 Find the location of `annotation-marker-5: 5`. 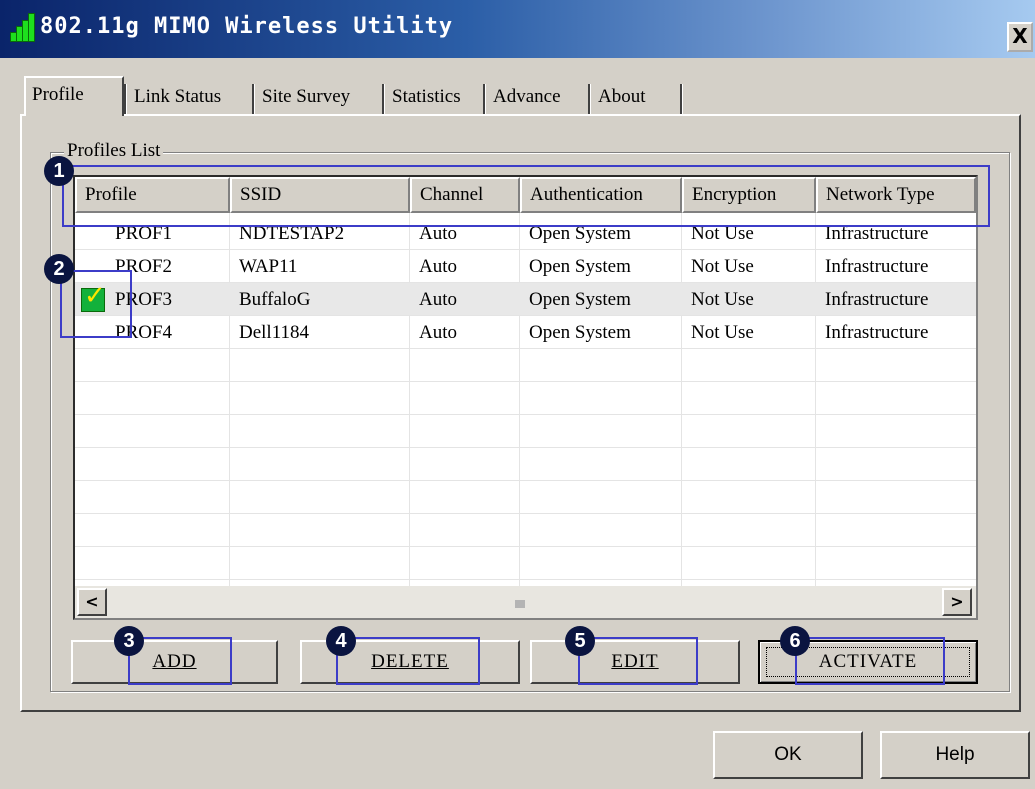

annotation-marker-5: 5 is located at coordinates (580, 641).